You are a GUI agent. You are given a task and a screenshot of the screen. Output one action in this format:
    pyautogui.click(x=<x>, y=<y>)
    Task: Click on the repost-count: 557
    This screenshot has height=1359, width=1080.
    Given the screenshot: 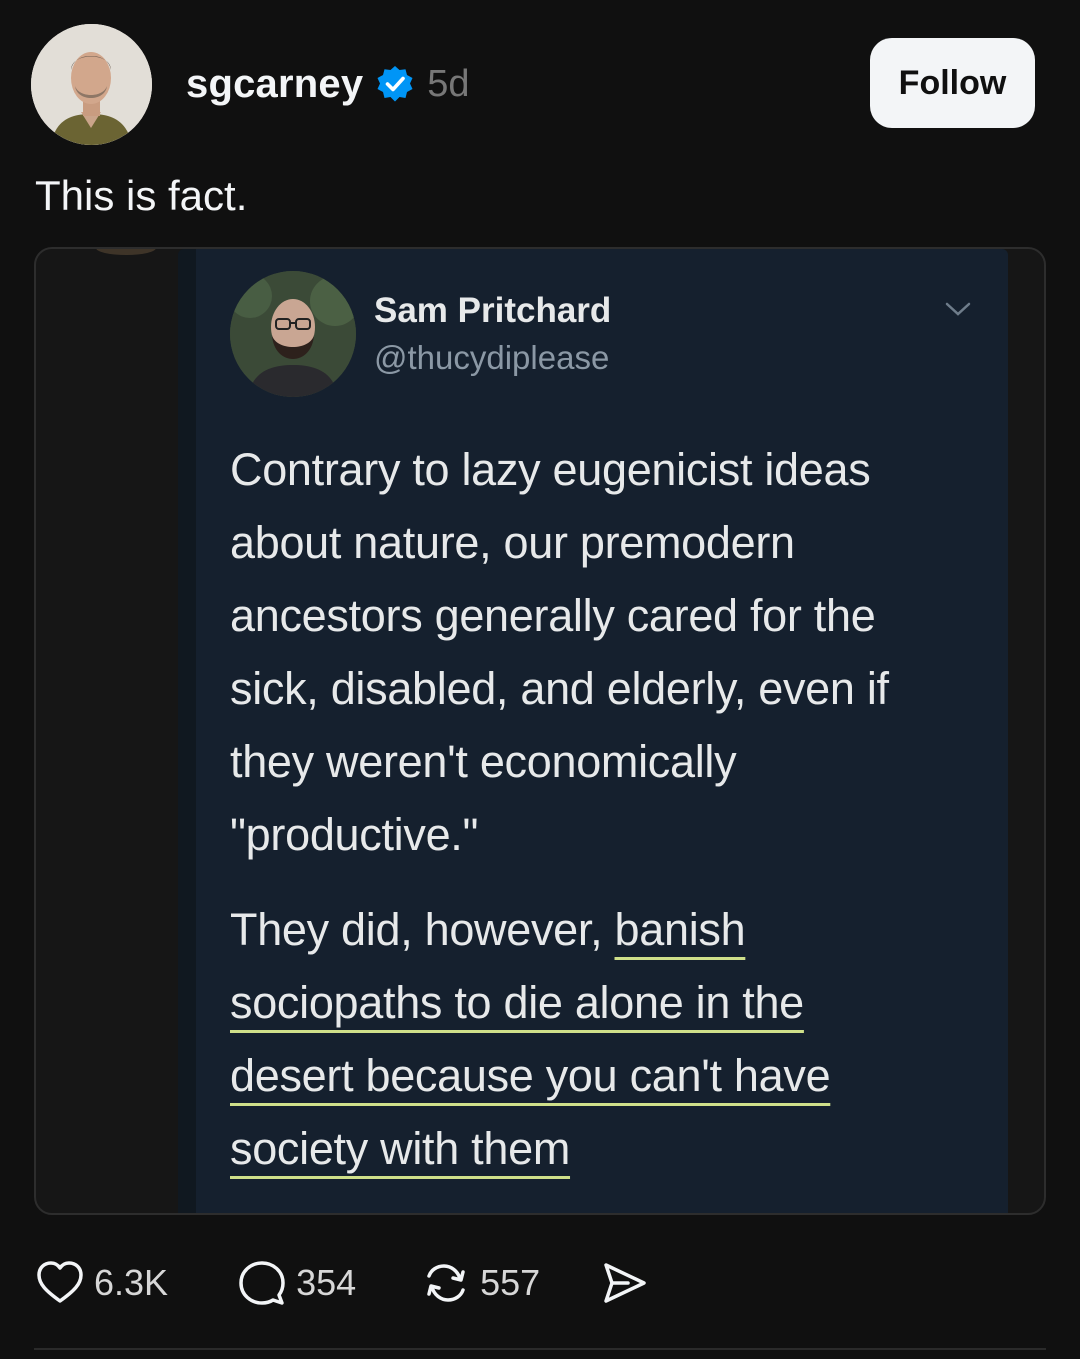 What is the action you would take?
    pyautogui.click(x=510, y=1282)
    